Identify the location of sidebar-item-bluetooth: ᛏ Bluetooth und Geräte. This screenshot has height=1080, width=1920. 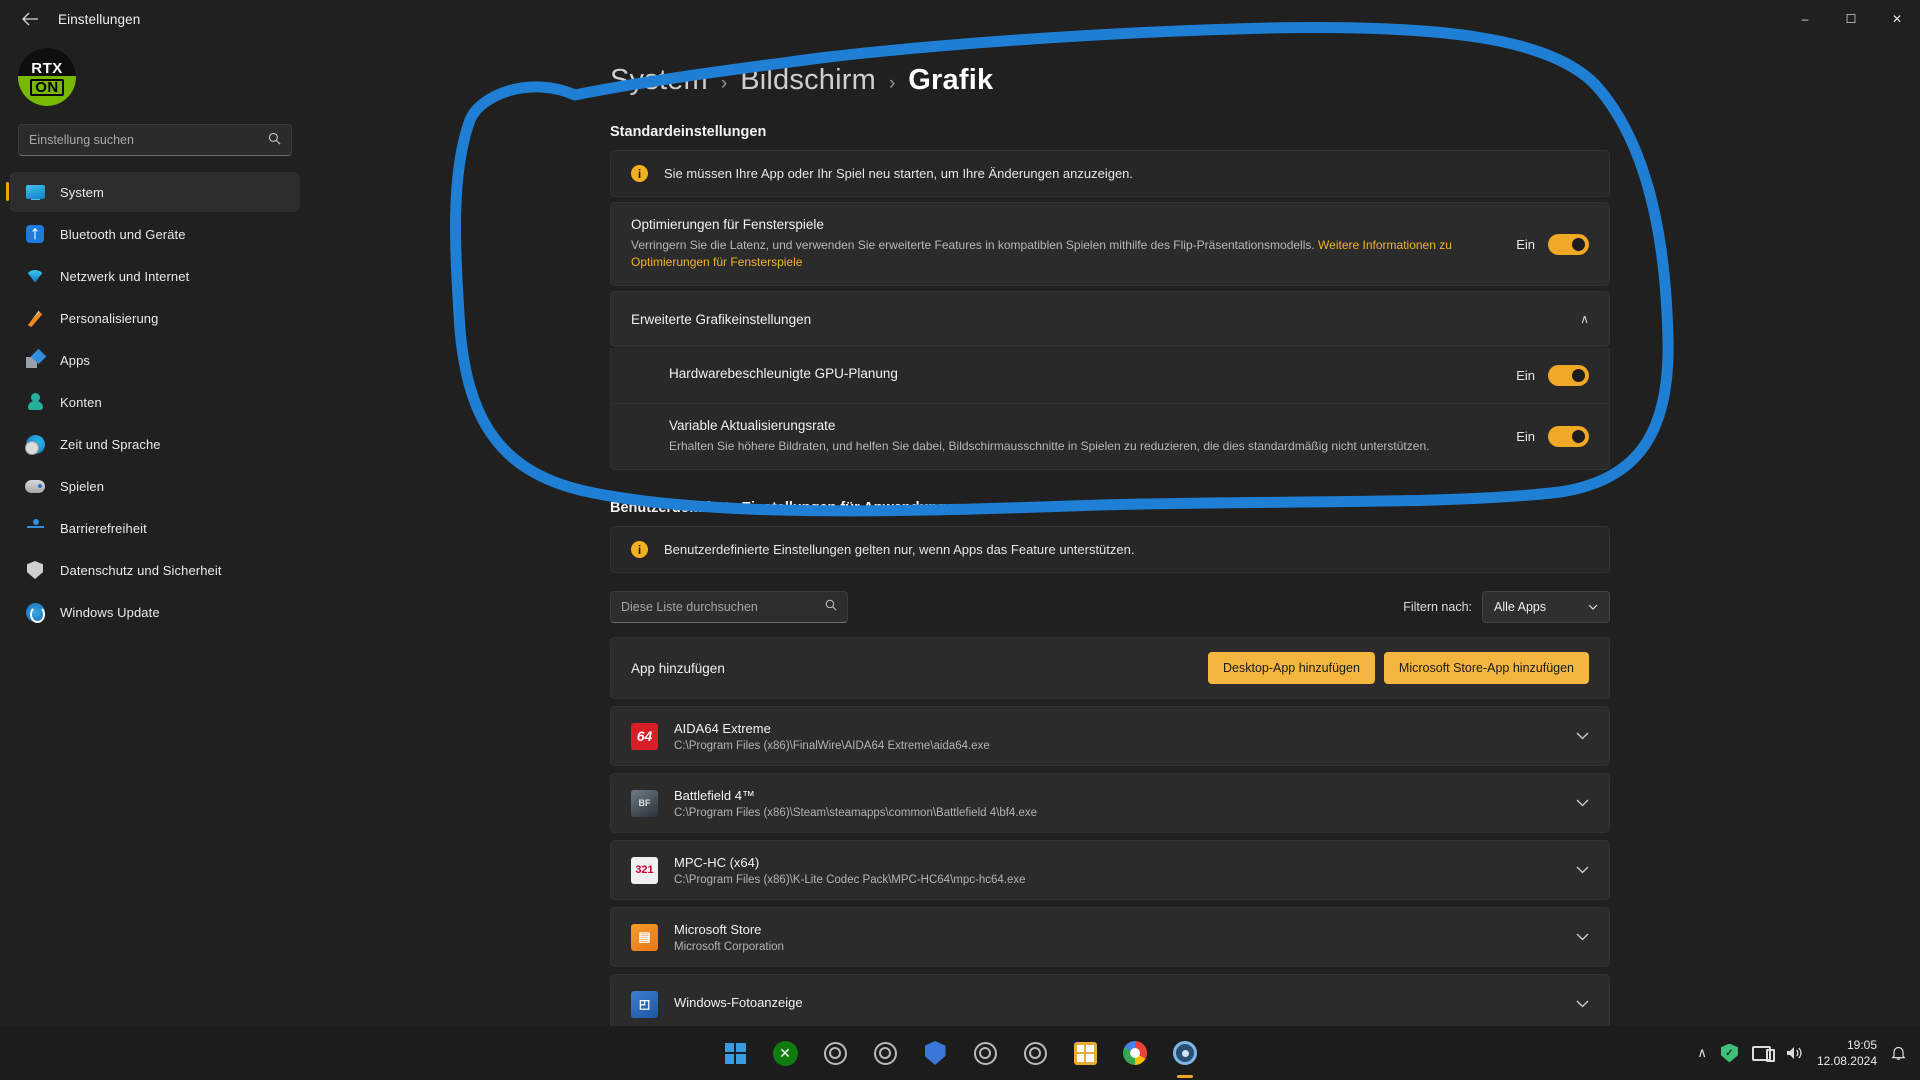
(155, 234).